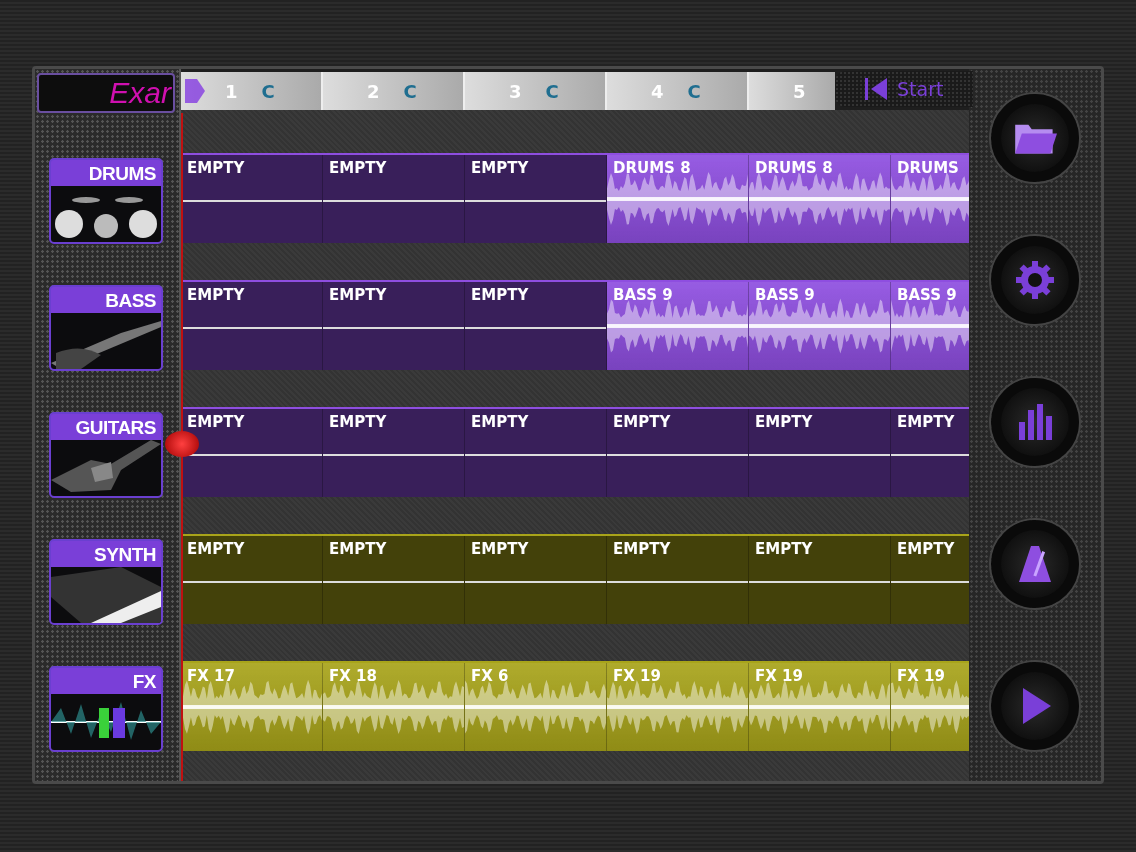 This screenshot has height=852, width=1136. I want to click on instrument-button: SYNTH, so click(106, 582).